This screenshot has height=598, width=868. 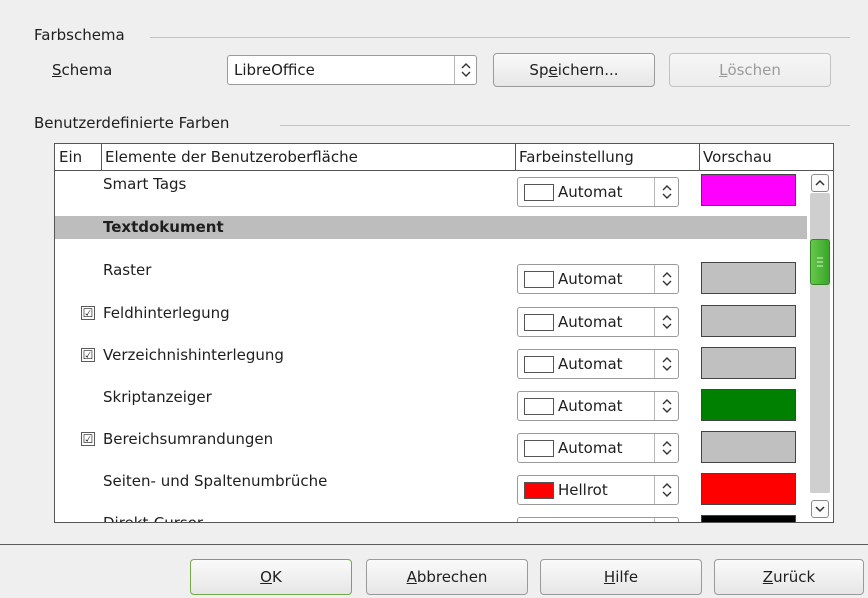 What do you see at coordinates (789, 577) in the screenshot?
I see `back-button: Zurück` at bounding box center [789, 577].